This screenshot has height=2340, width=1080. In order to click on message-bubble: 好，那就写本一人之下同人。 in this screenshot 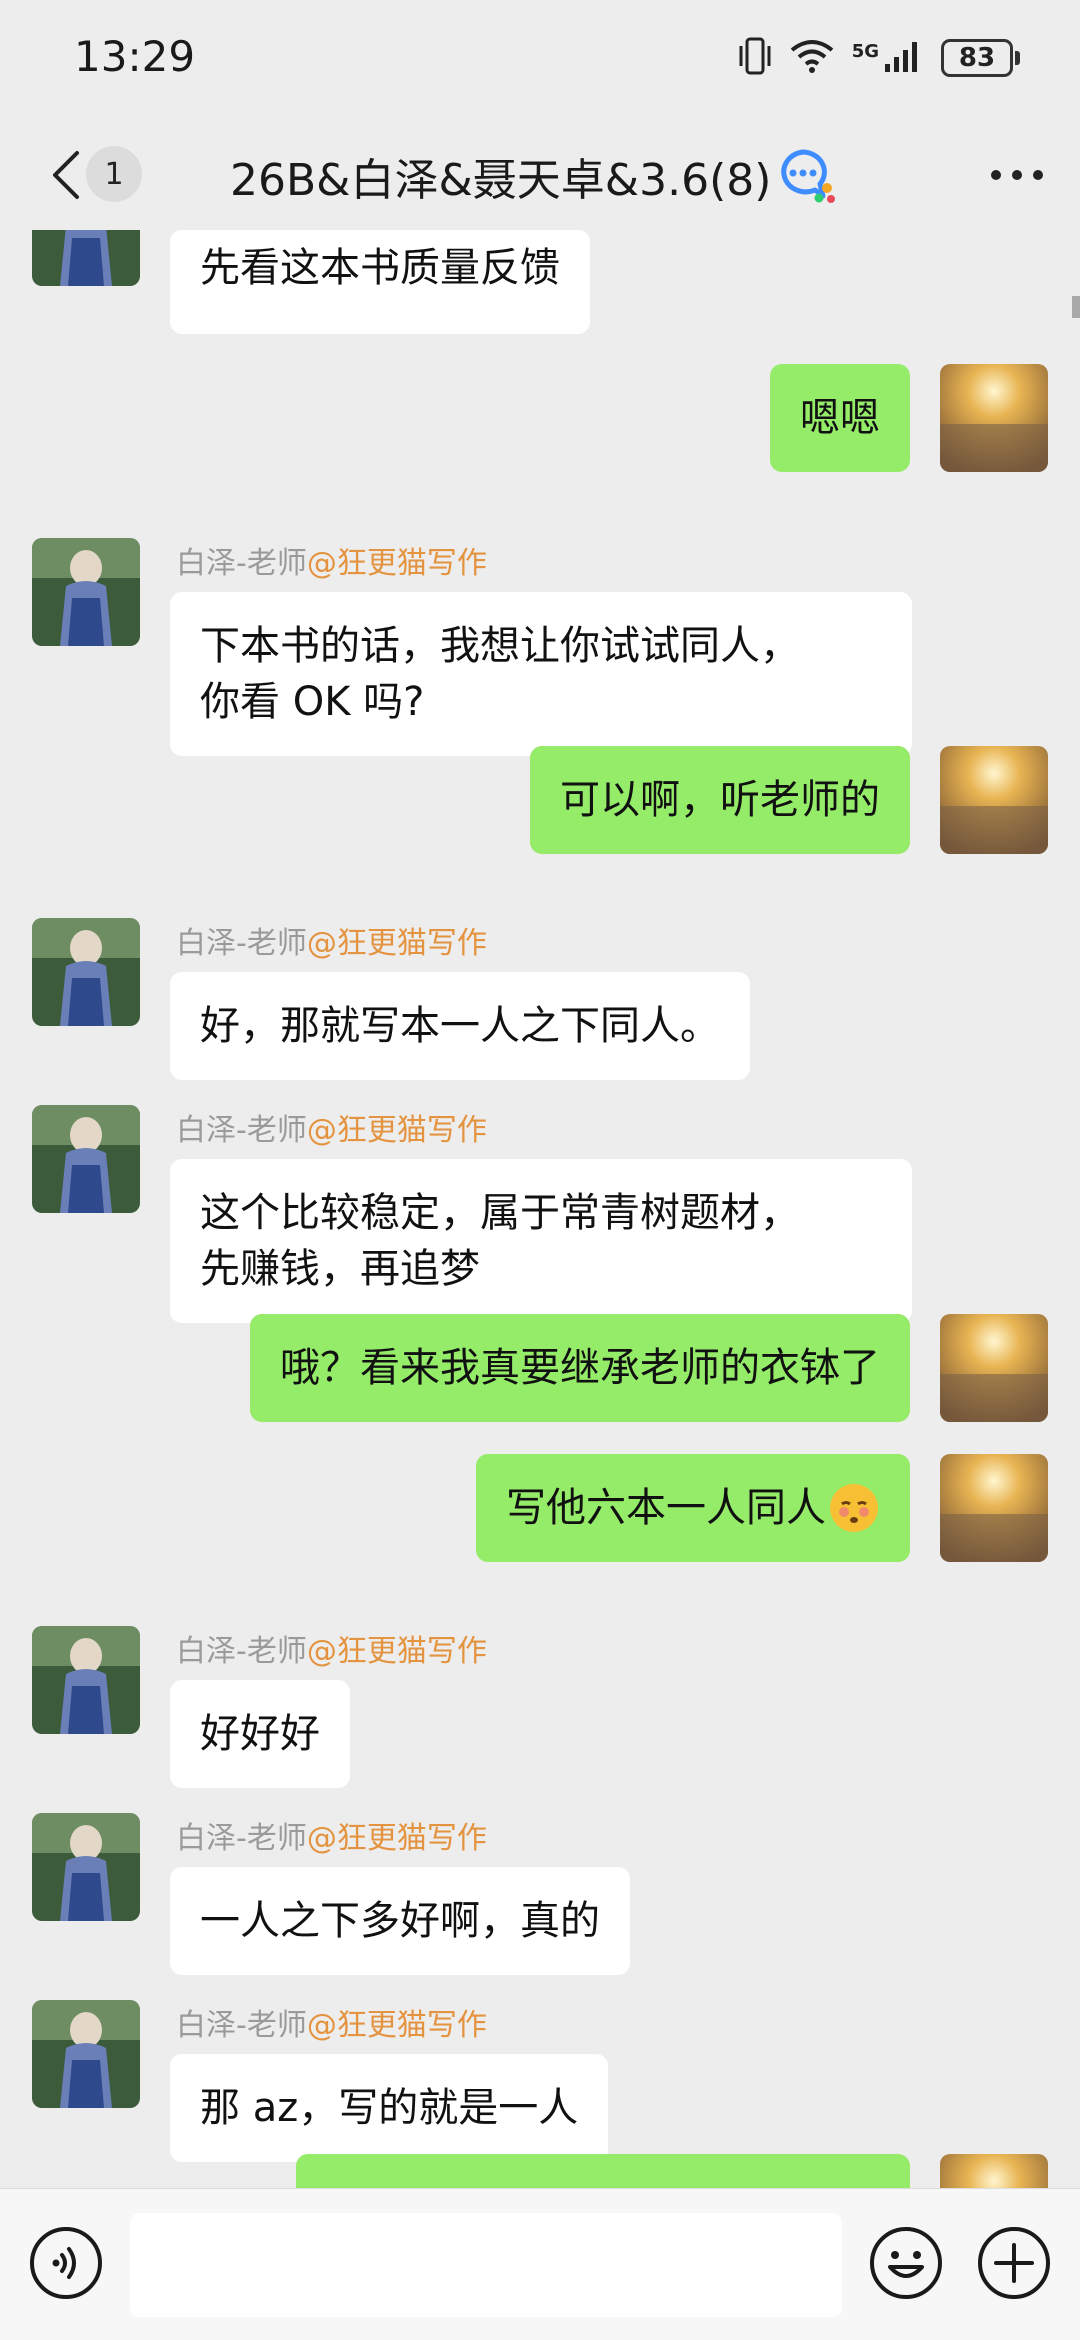, I will do `click(460, 1026)`.